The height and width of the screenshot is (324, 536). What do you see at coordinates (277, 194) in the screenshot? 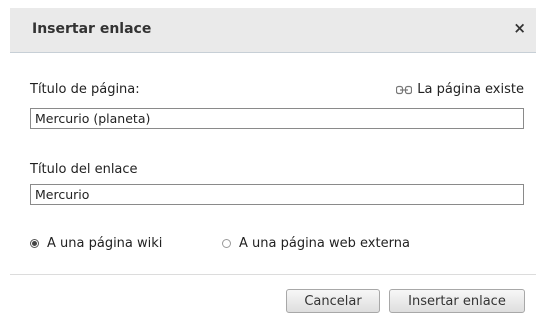
I see `link-title-input` at bounding box center [277, 194].